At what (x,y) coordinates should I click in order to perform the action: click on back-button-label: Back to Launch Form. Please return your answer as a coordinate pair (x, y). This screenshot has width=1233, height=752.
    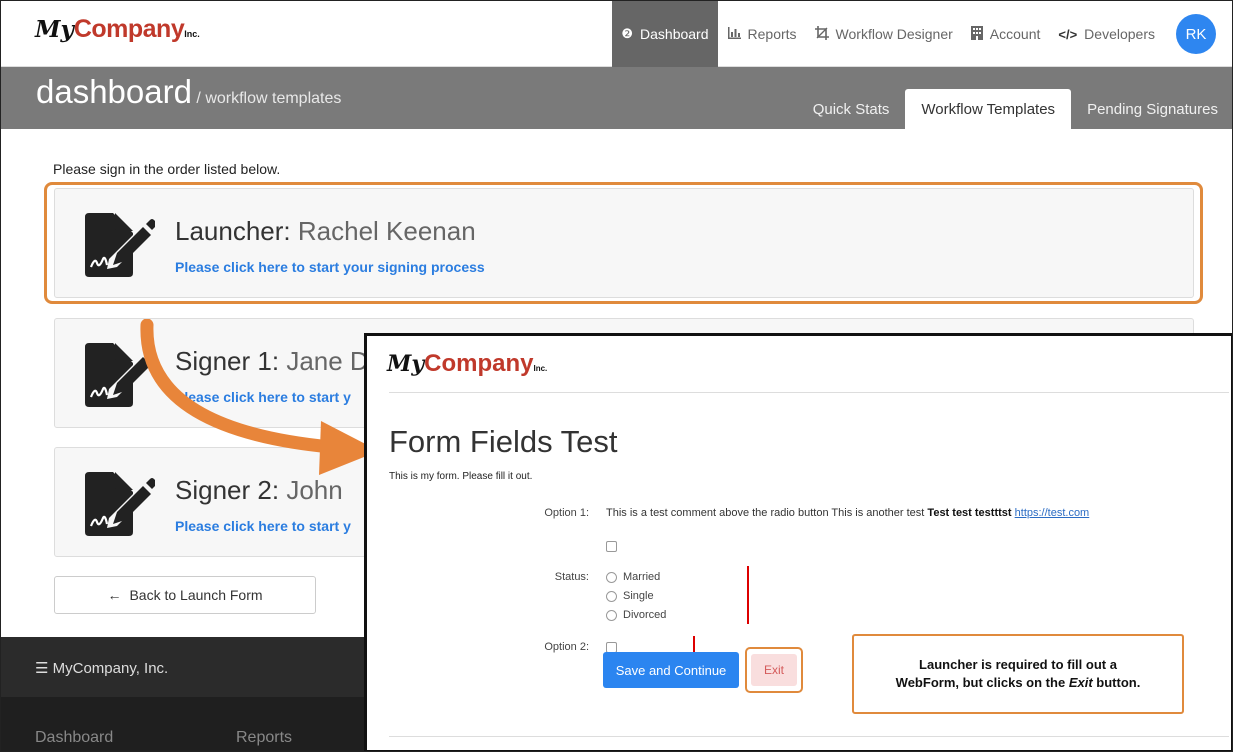
    Looking at the image, I should click on (196, 595).